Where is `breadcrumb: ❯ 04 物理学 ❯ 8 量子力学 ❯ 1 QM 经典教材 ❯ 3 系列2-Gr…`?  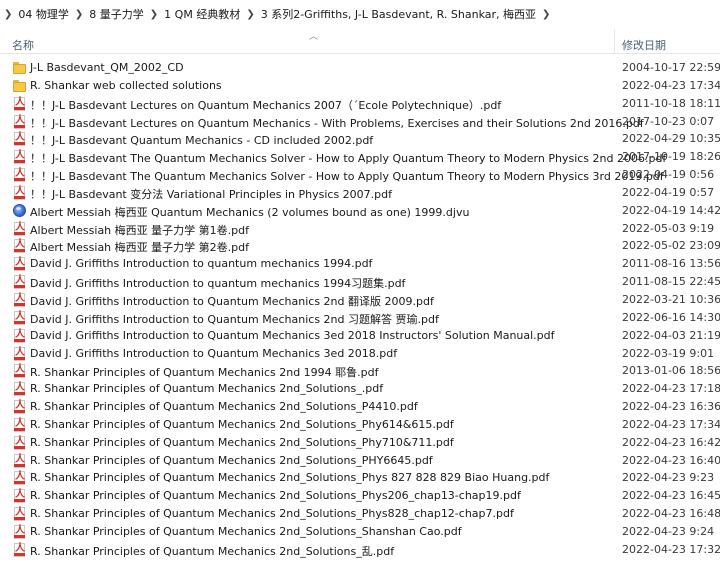 breadcrumb: ❯ 04 物理学 ❯ 8 量子力学 ❯ 1 QM 经典教材 ❯ 3 系列2-Gr… is located at coordinates (360, 14).